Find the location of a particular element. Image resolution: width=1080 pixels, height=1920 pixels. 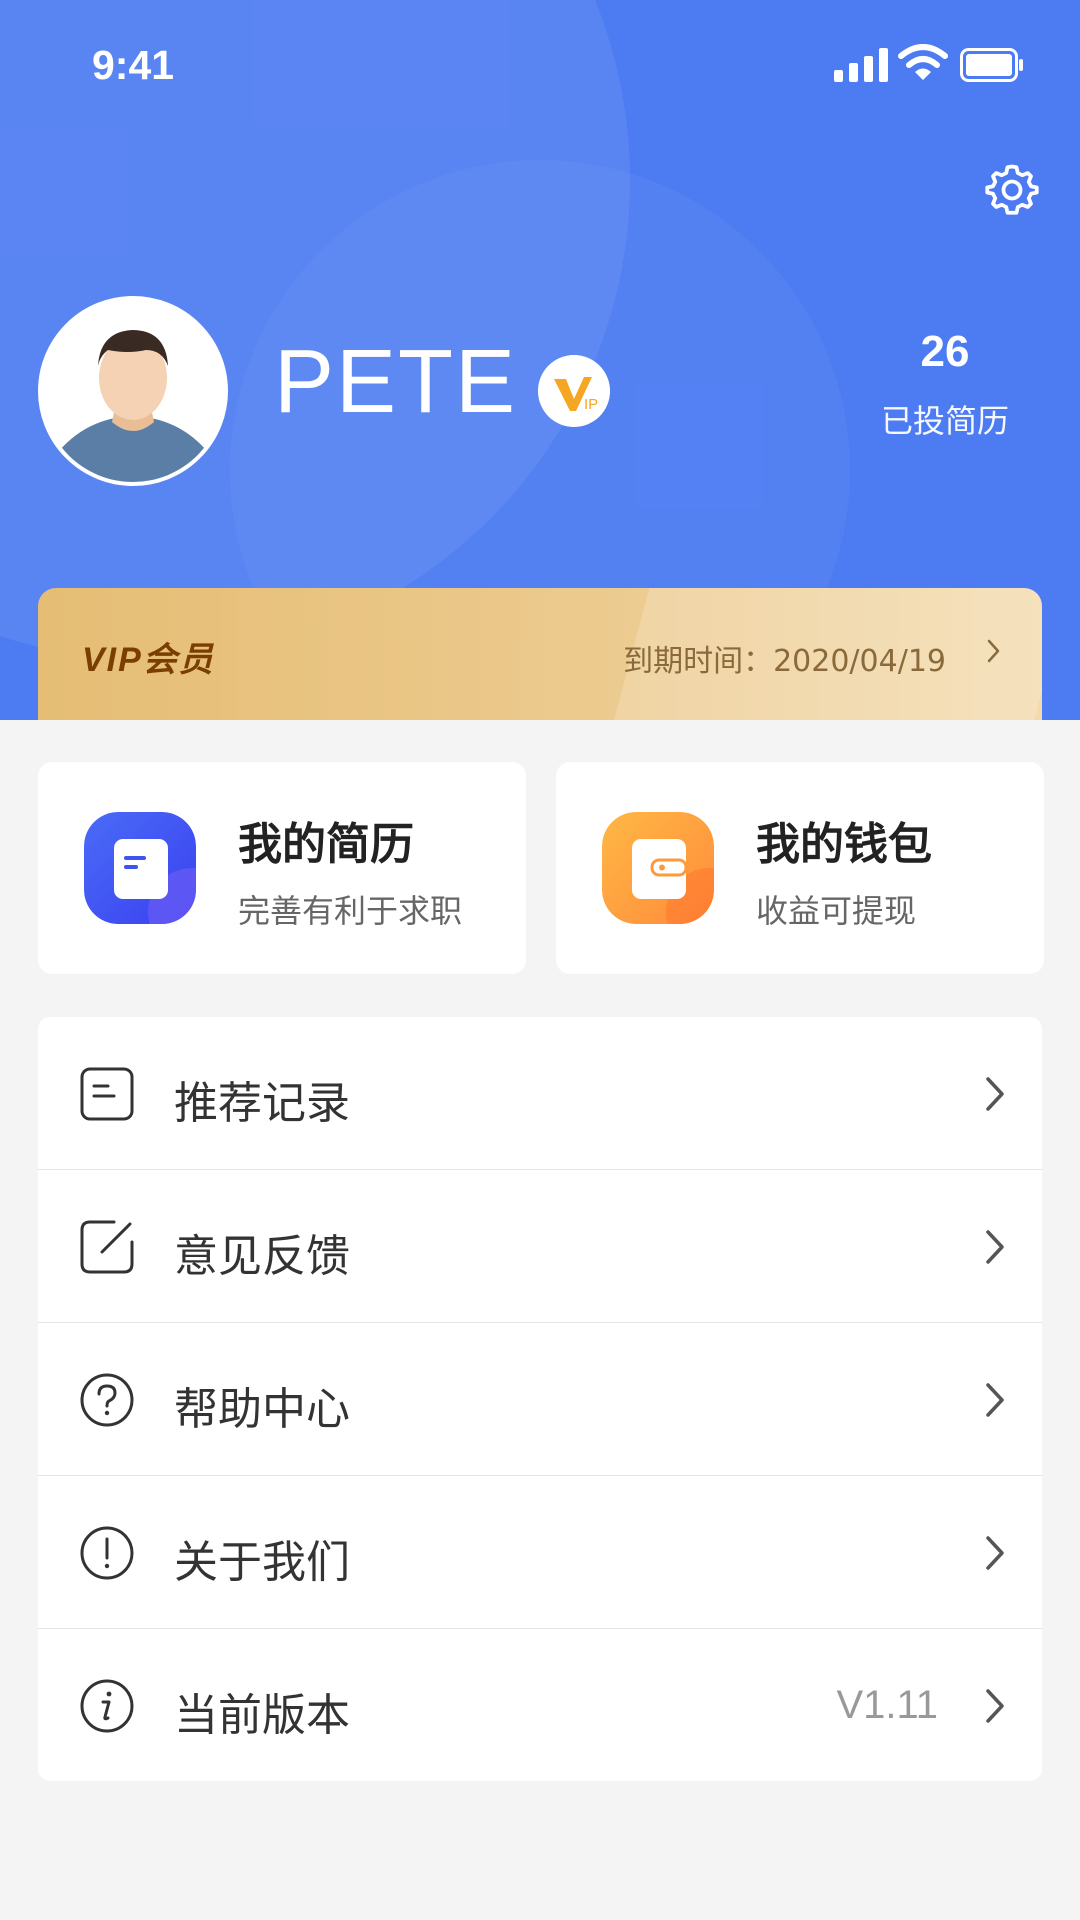

card-title: 我的钱包 is located at coordinates (844, 844).